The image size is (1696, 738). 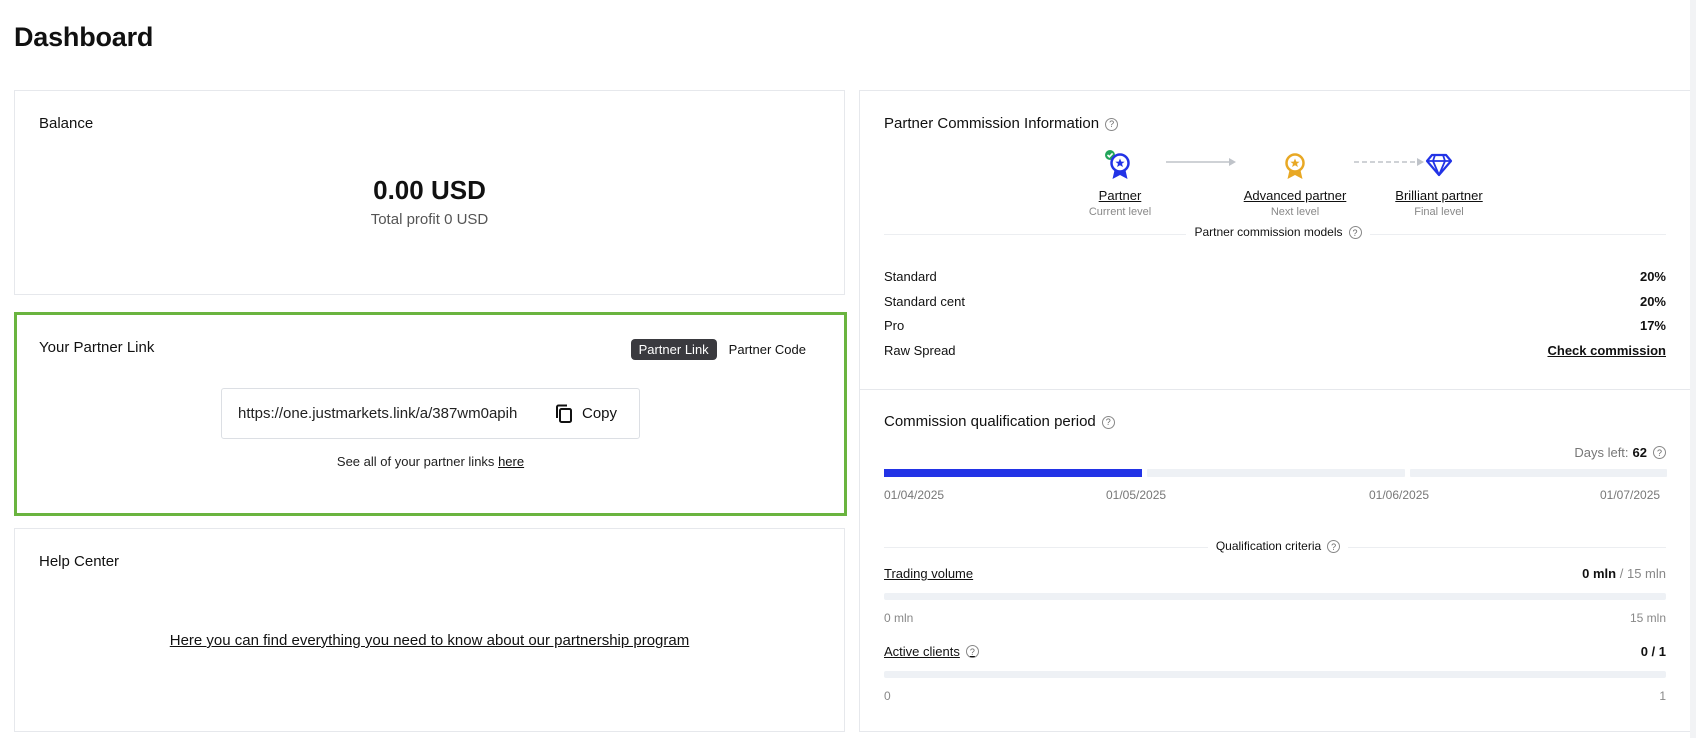 What do you see at coordinates (1630, 495) in the screenshot?
I see `period-date: 01/07/2025` at bounding box center [1630, 495].